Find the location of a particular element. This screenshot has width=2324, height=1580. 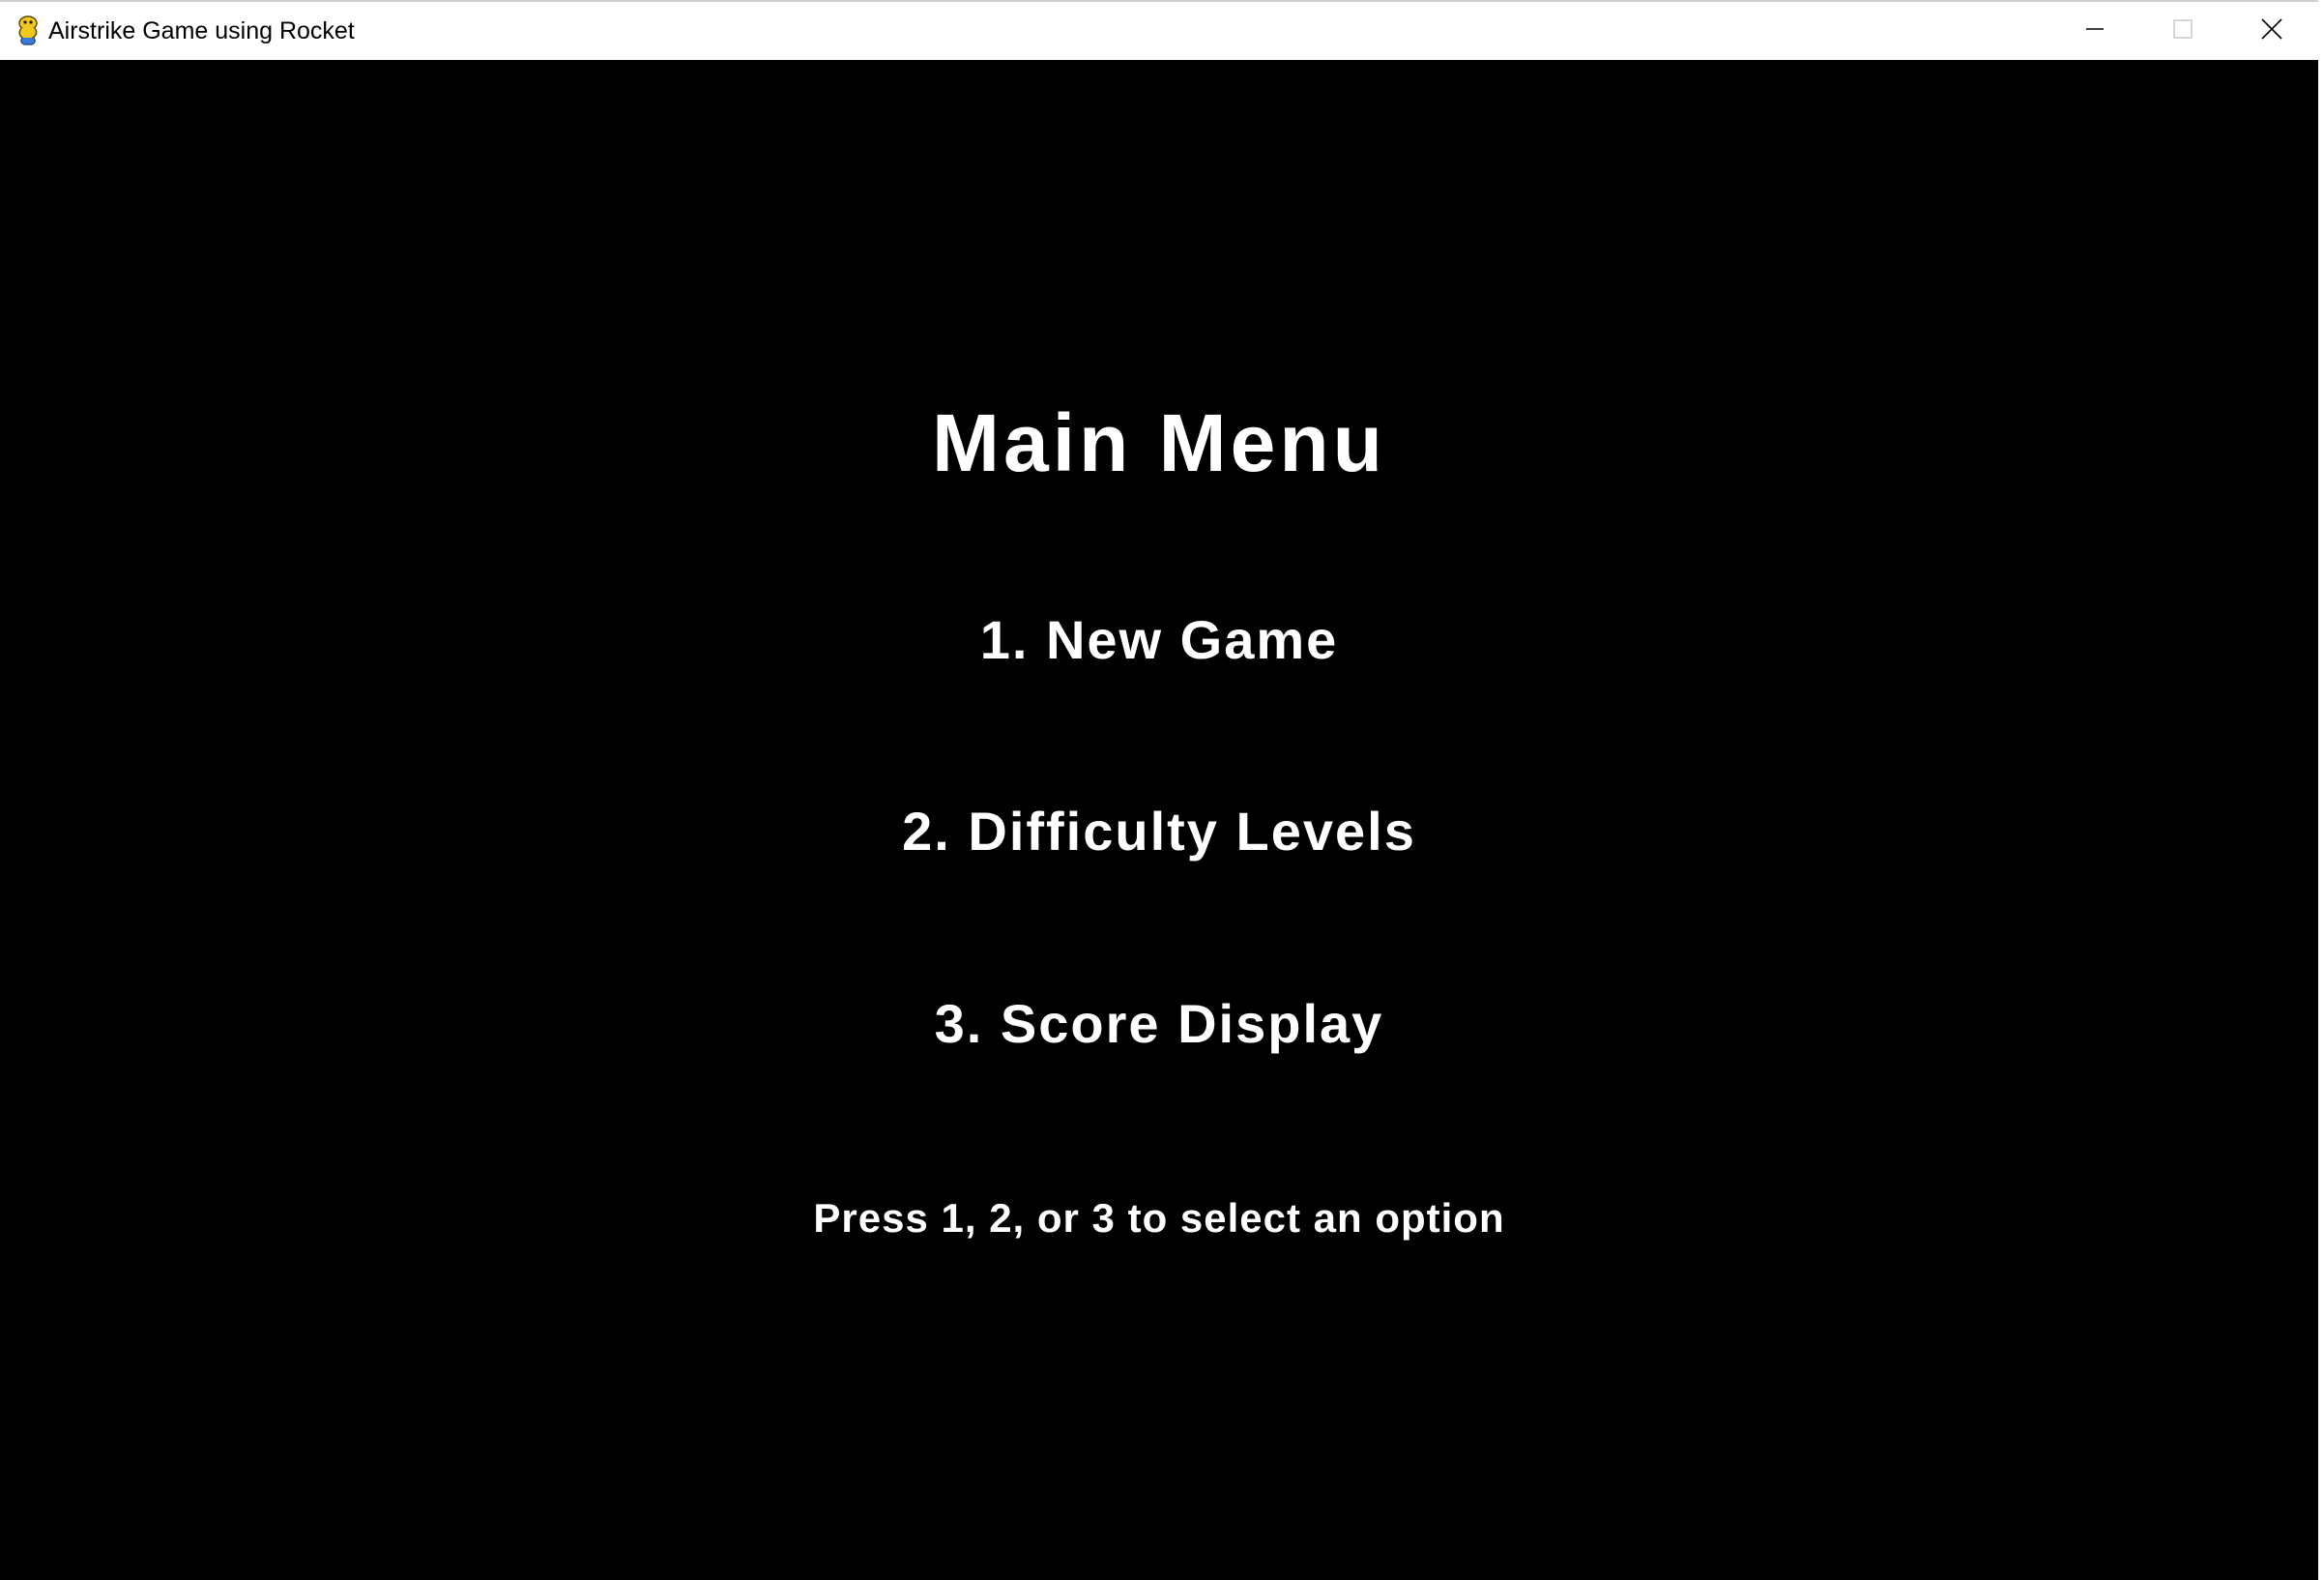

close-icon is located at coordinates (2271, 31).